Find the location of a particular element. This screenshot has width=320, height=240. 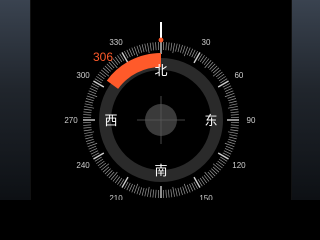

degree-label-30: 30 is located at coordinates (206, 42).